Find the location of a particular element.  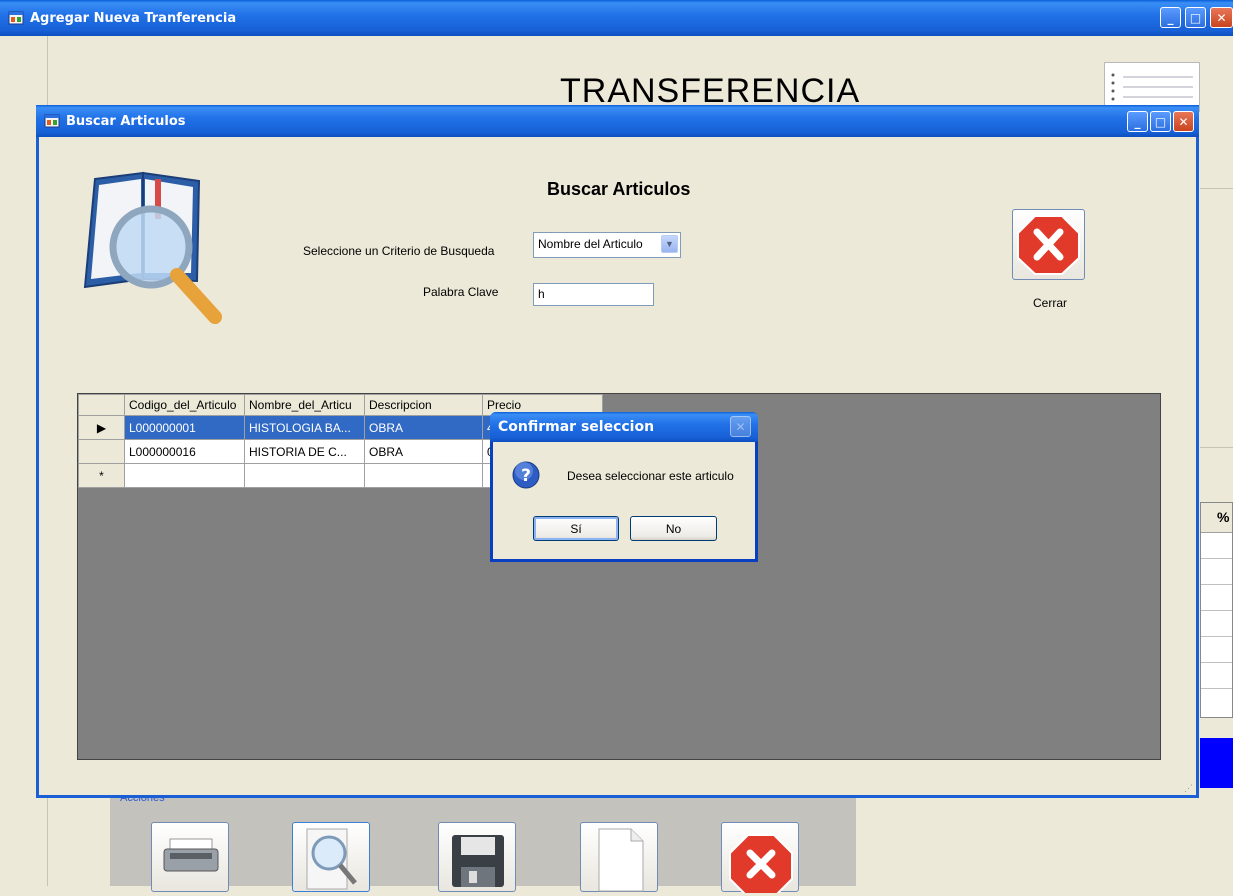

maximize-button: □ is located at coordinates (1195, 17).